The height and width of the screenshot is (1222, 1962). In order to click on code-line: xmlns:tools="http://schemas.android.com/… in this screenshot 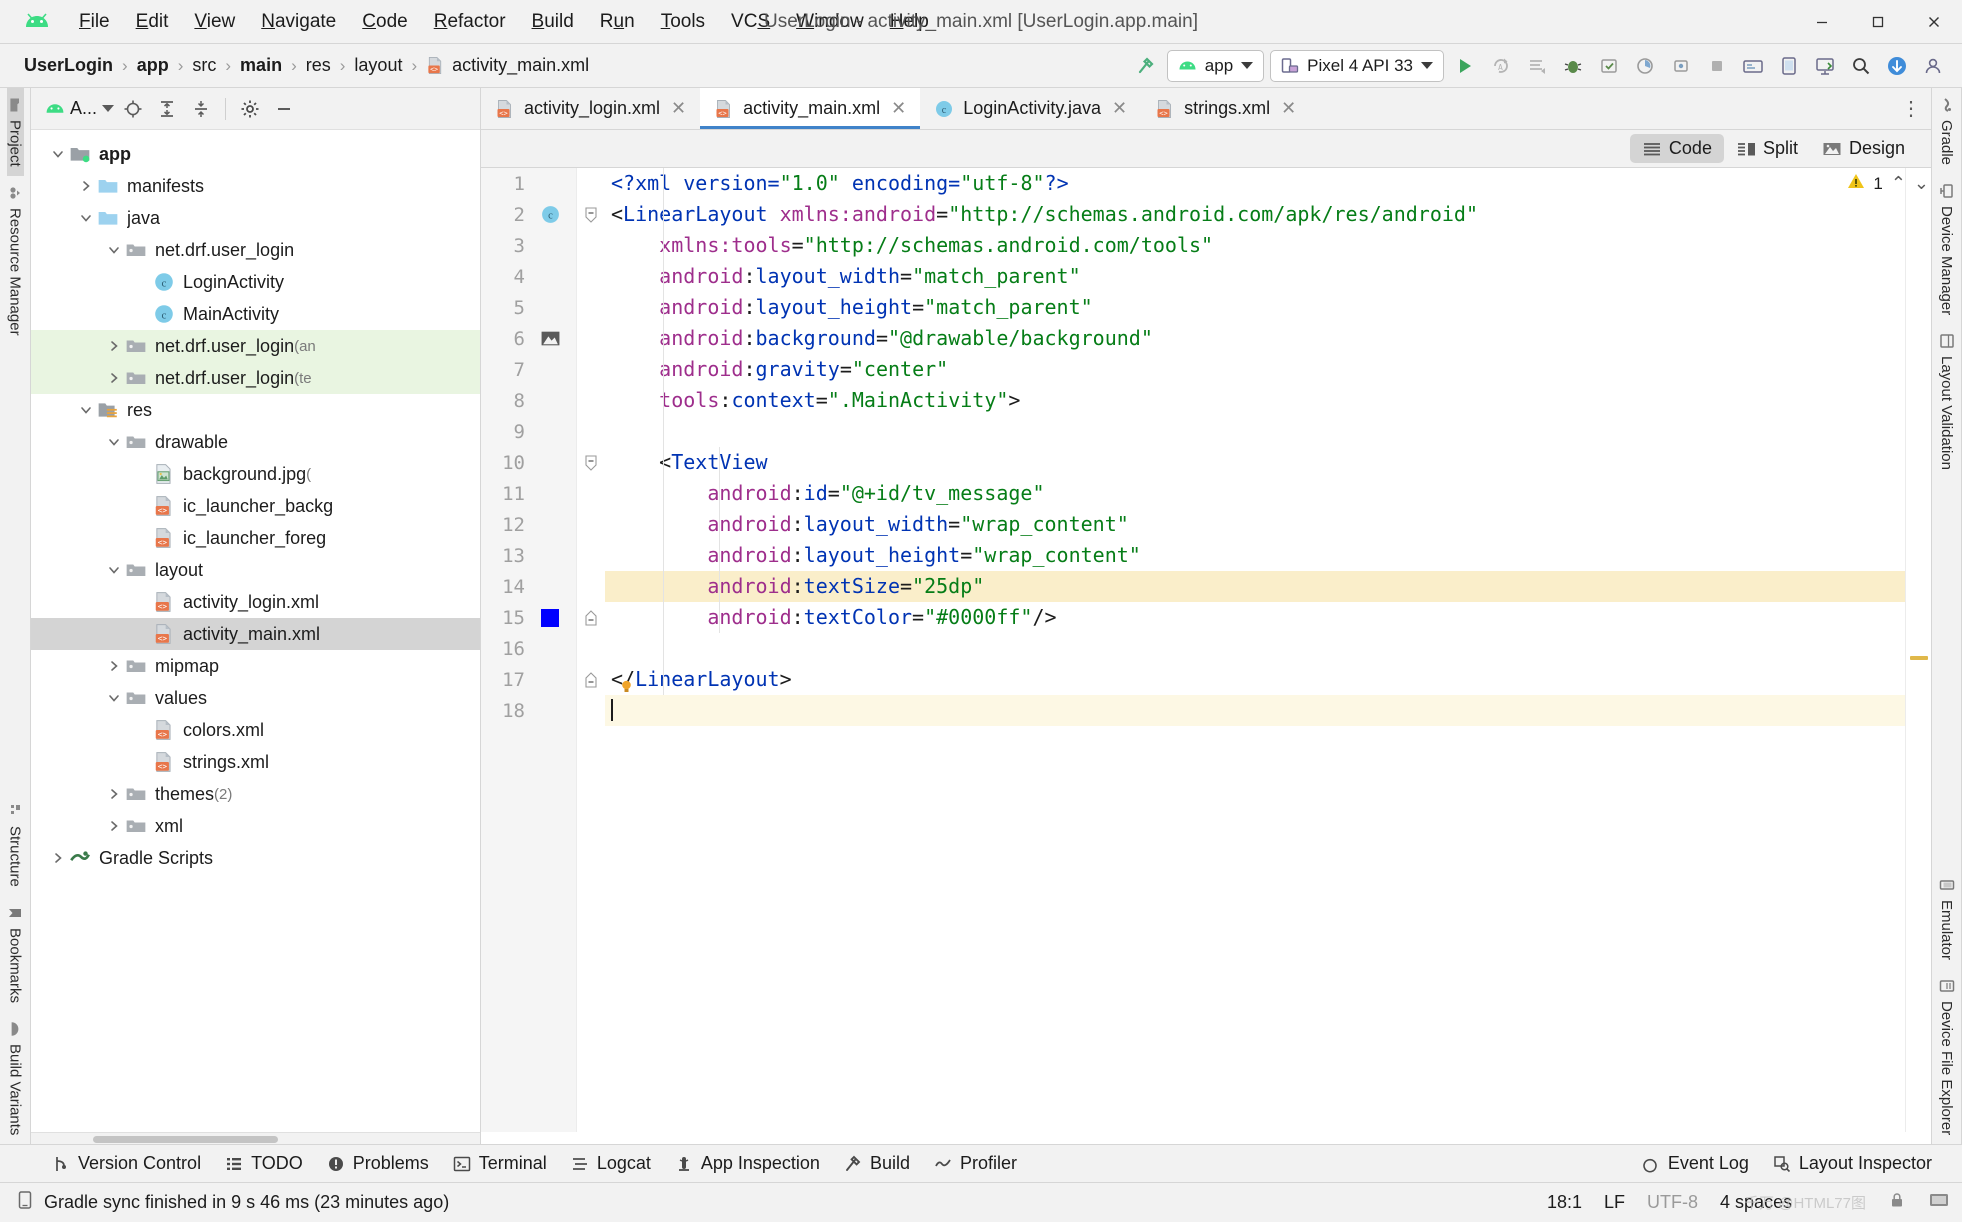, I will do `click(1255, 245)`.